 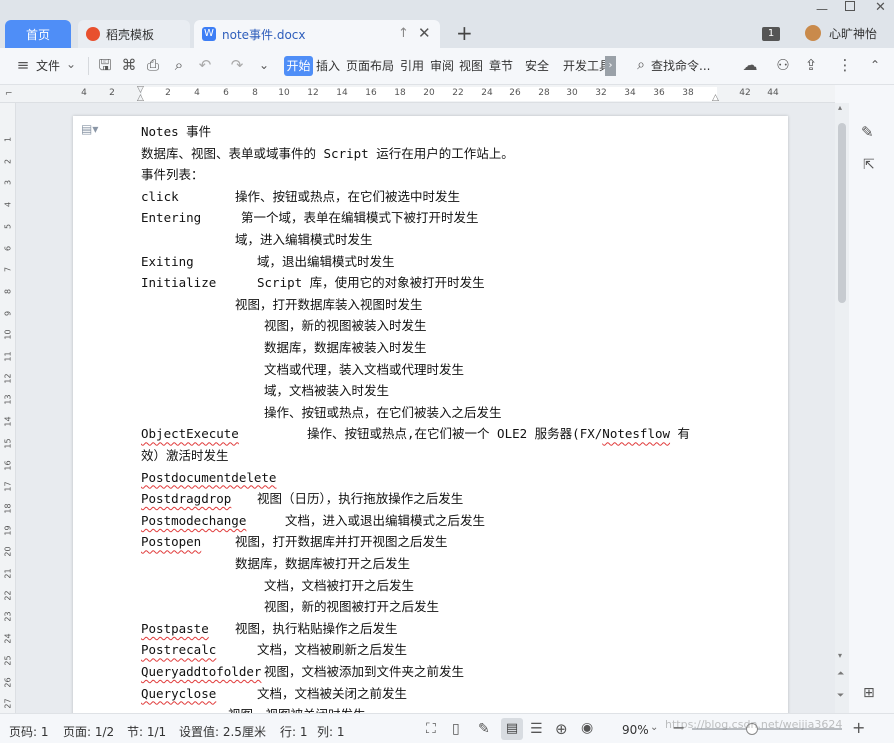 What do you see at coordinates (771, 34) in the screenshot?
I see `window-count-badge: 1` at bounding box center [771, 34].